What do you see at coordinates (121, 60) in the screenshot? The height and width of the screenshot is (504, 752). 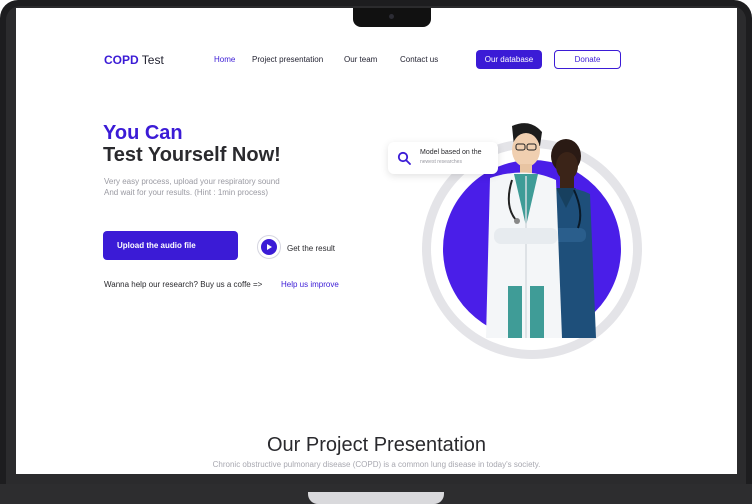 I see `brand-strong: COPD` at bounding box center [121, 60].